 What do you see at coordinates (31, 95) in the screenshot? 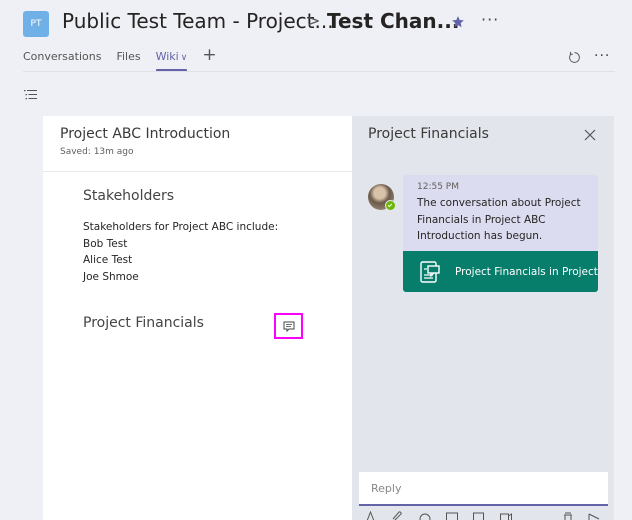
I see `table-of-contents-icon` at bounding box center [31, 95].